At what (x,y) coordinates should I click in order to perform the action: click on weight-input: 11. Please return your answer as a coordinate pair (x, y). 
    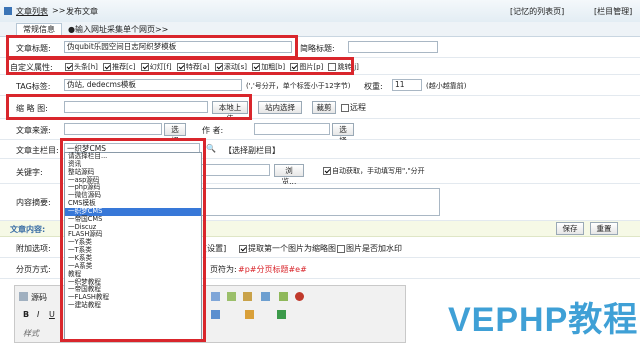
    Looking at the image, I should click on (407, 85).